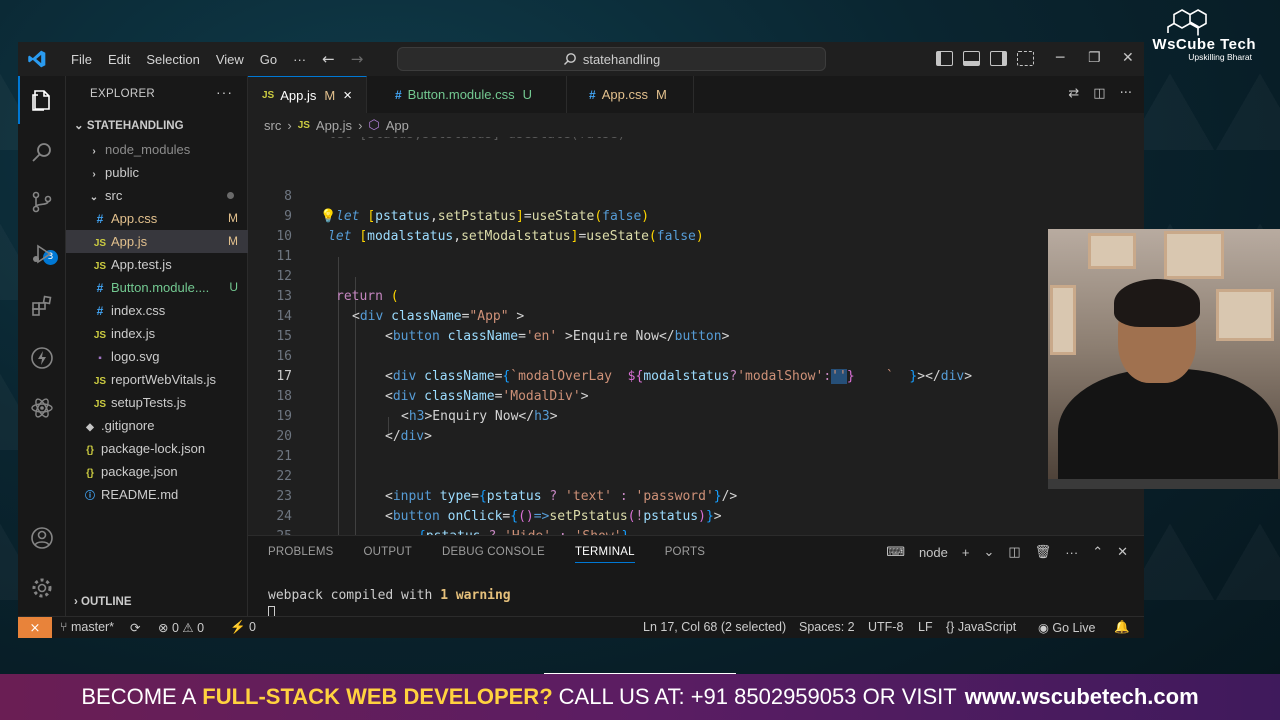 The height and width of the screenshot is (720, 1280). Describe the element at coordinates (35, 627) in the screenshot. I see `remote-indicator-icon: ⨯` at that location.